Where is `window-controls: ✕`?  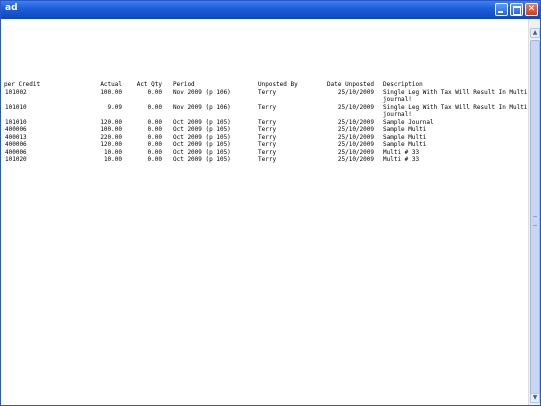 window-controls: ✕ is located at coordinates (516, 9).